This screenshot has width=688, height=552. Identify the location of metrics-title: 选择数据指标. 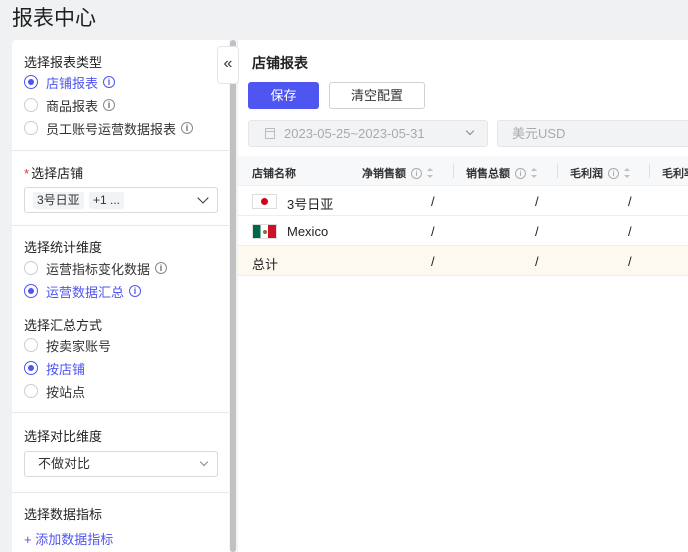
(63, 514).